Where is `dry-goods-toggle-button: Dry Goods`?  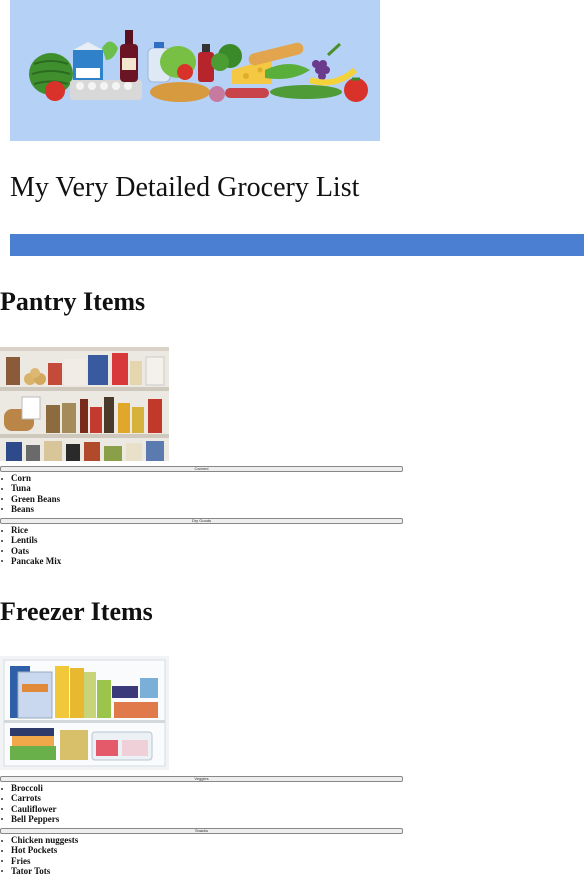 dry-goods-toggle-button: Dry Goods is located at coordinates (201, 521).